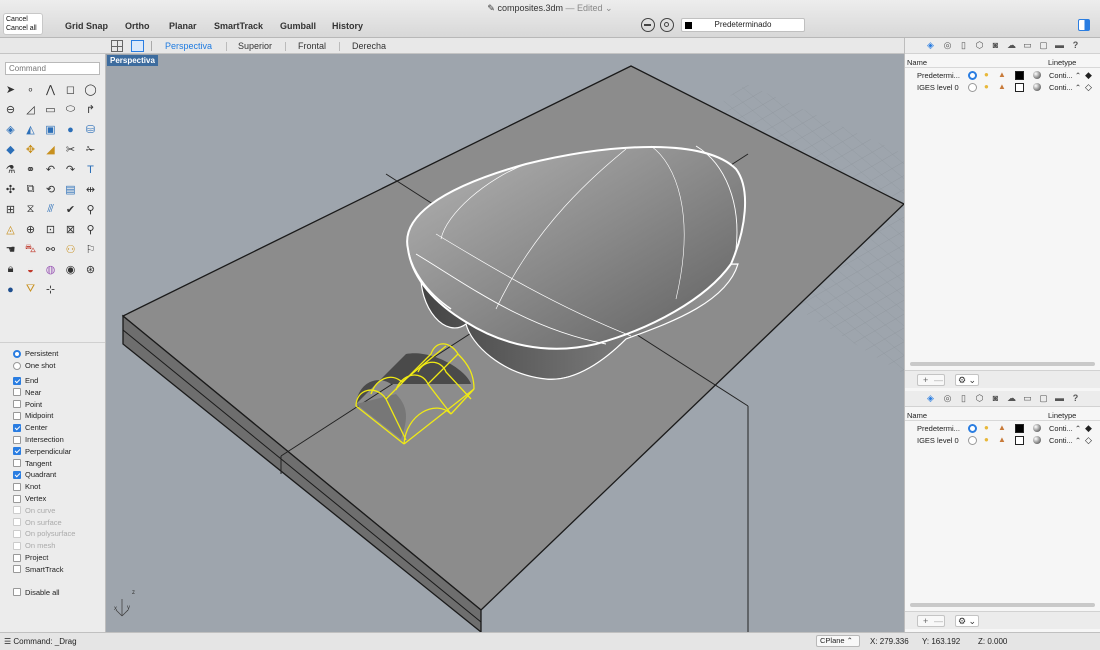  Describe the element at coordinates (50, 89) in the screenshot. I see `polyline-icon: ⋀` at that location.